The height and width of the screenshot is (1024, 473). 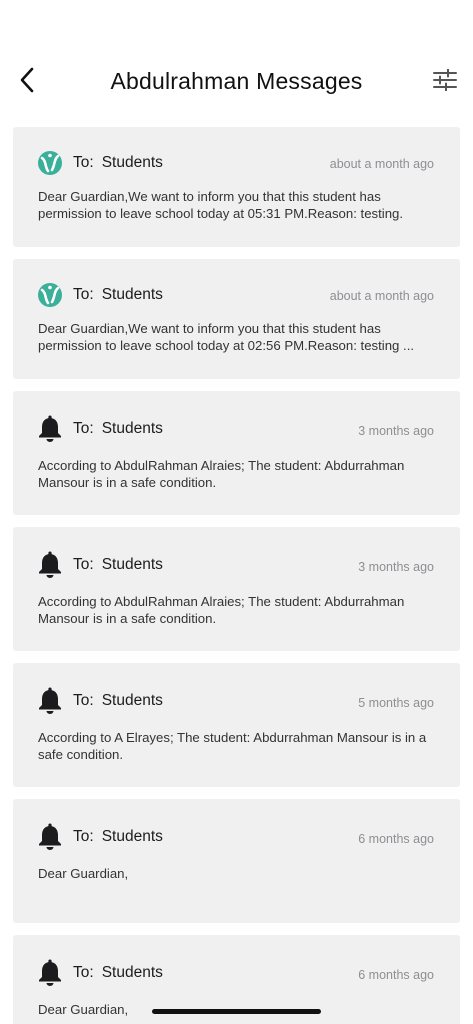 I want to click on message-body: Dear Guardian,, so click(x=83, y=873).